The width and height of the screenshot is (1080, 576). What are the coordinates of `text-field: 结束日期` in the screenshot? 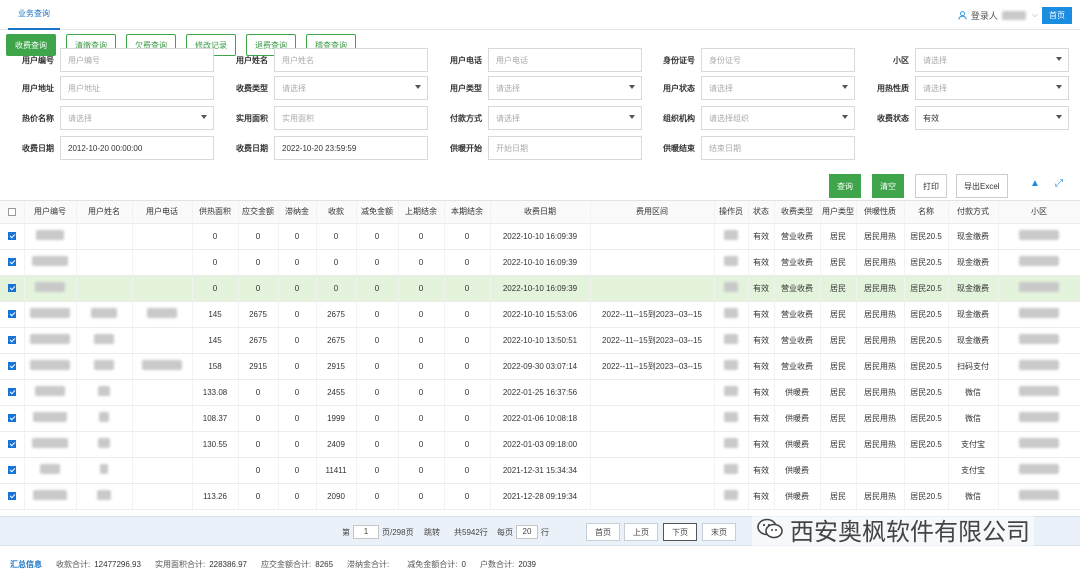 It's located at (778, 148).